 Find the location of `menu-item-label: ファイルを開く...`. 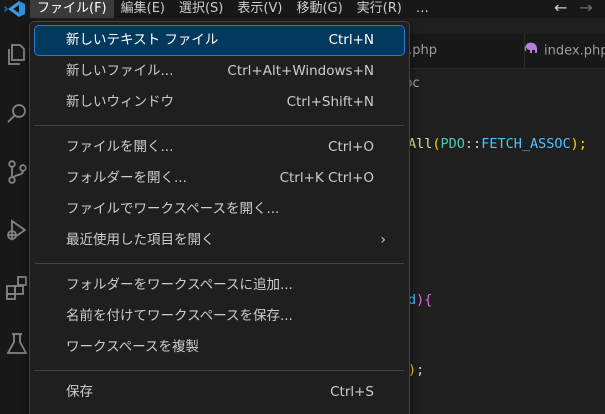

menu-item-label: ファイルを開く... is located at coordinates (120, 147).